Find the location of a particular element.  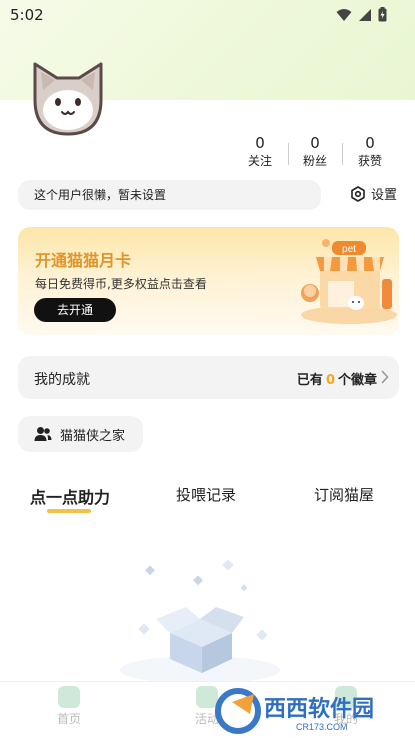

achievements-prefix: 已有 is located at coordinates (309, 380).